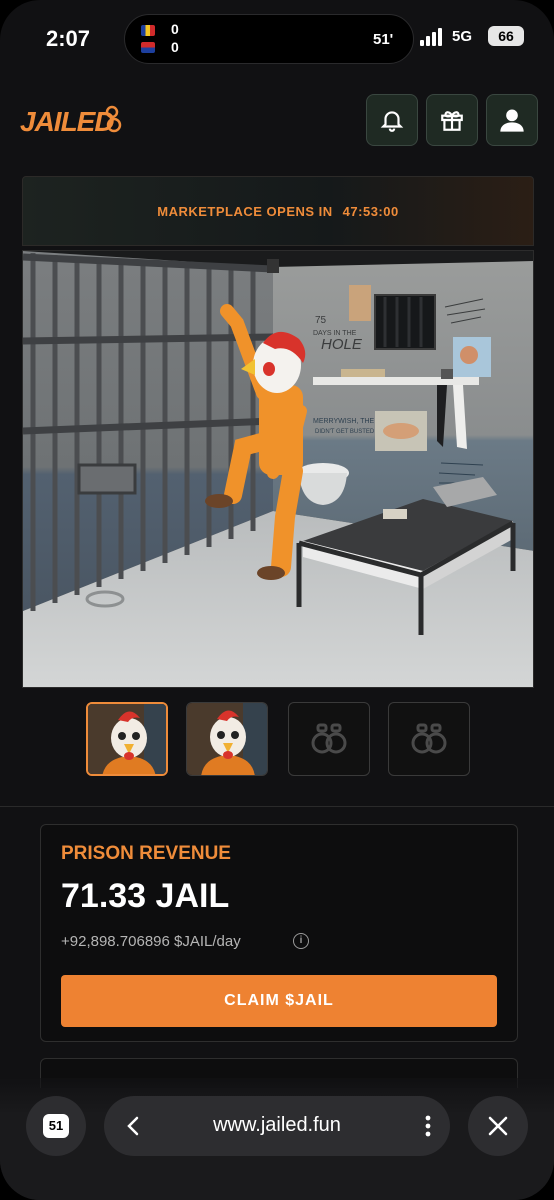  I want to click on tabs-button: 51, so click(56, 1126).